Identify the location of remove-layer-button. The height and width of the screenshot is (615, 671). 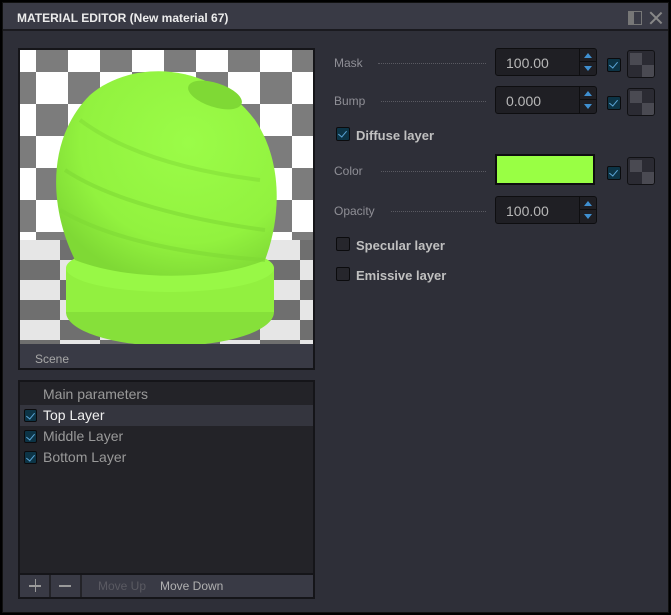
(65, 586).